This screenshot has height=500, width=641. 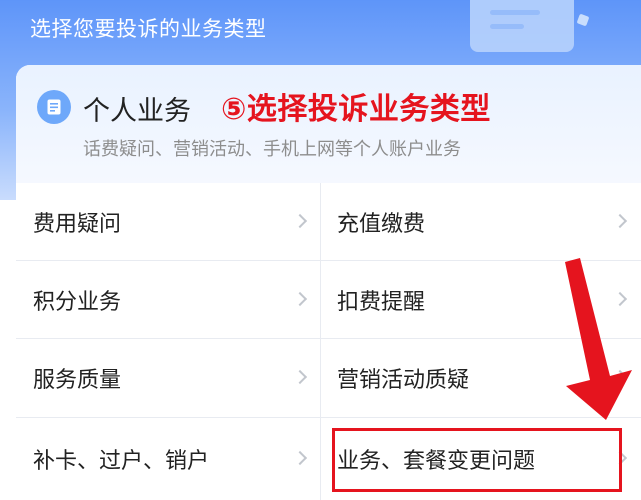 What do you see at coordinates (436, 461) in the screenshot?
I see `option-label: 业务、套餐变更问题` at bounding box center [436, 461].